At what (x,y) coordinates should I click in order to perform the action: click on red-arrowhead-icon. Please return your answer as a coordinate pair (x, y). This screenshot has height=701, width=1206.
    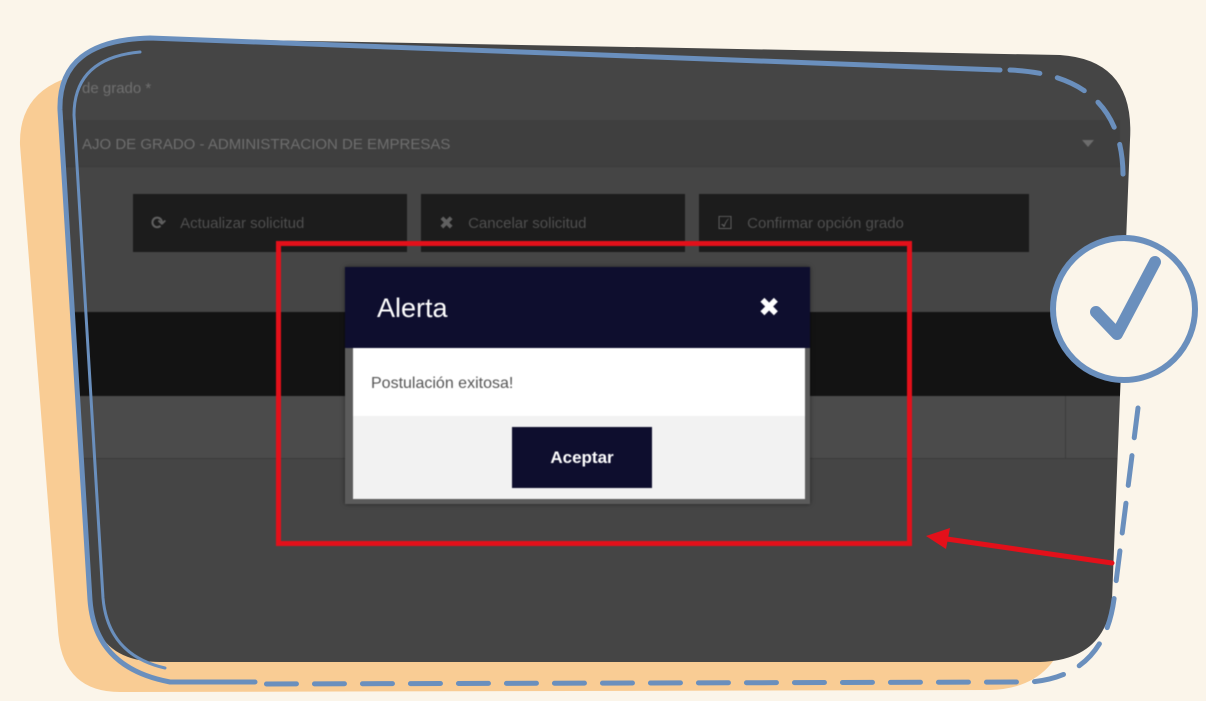
    Looking at the image, I should click on (938, 538).